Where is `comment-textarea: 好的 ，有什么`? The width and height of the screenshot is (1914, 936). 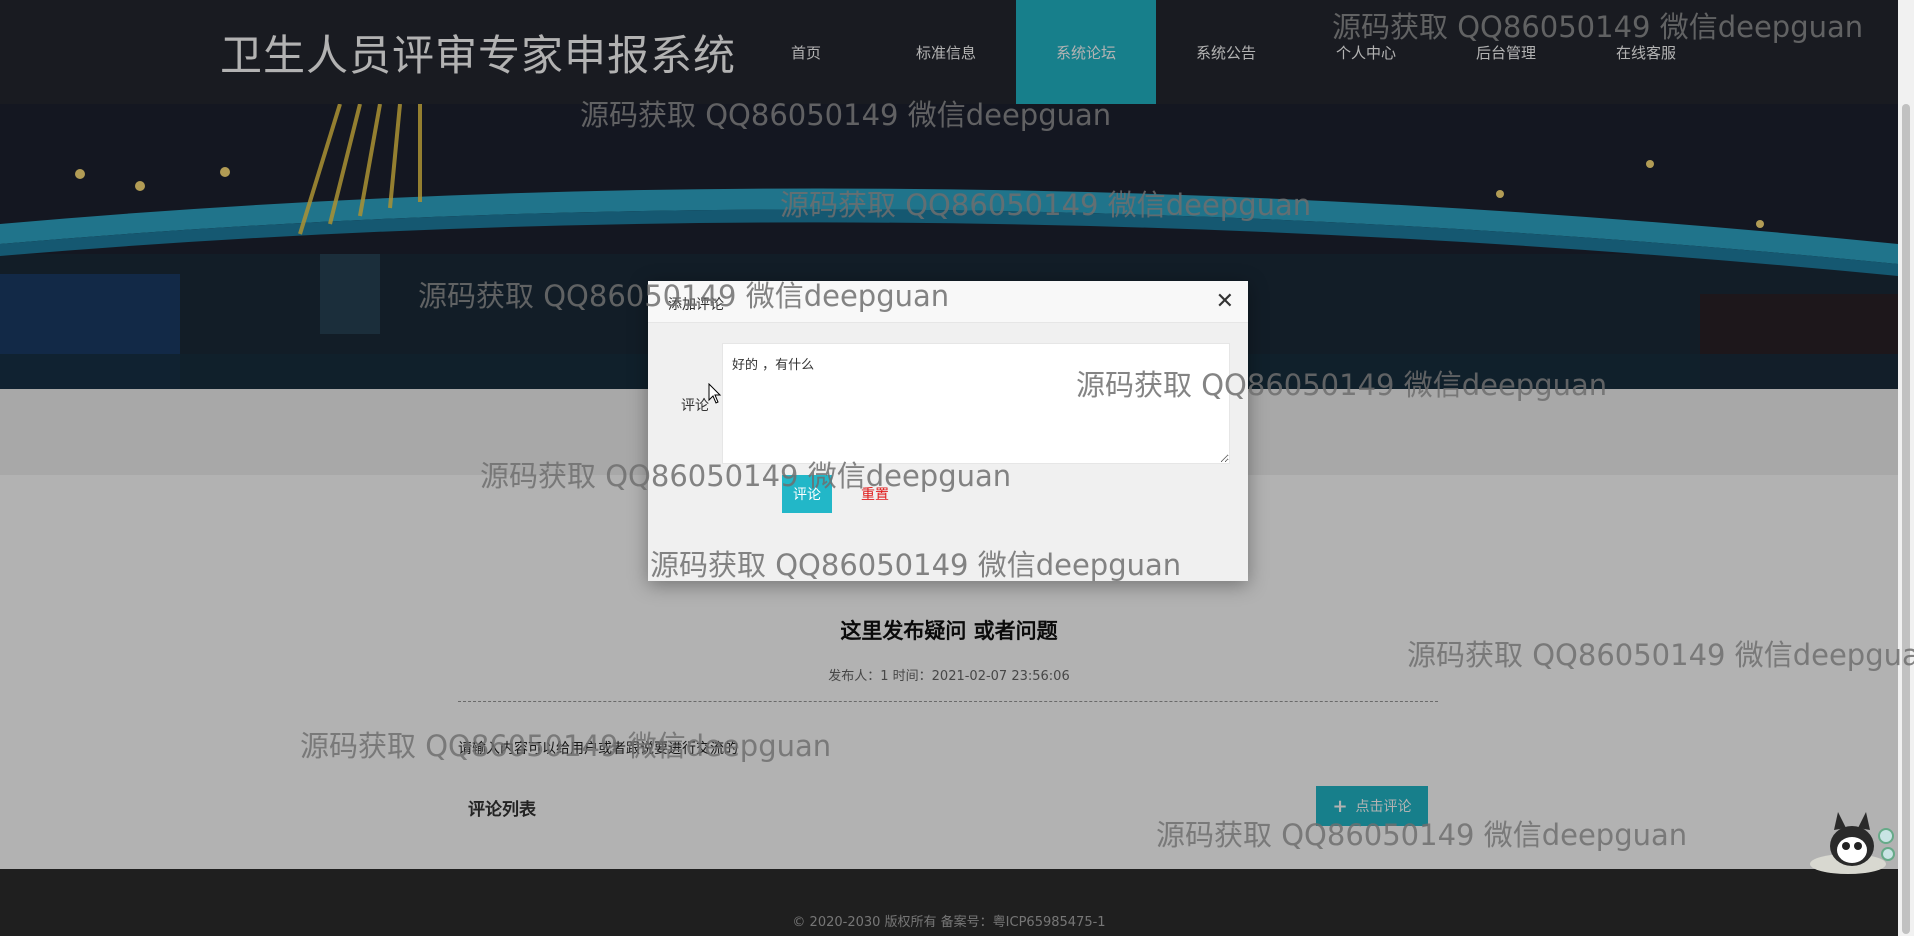
comment-textarea: 好的 ，有什么 is located at coordinates (976, 403).